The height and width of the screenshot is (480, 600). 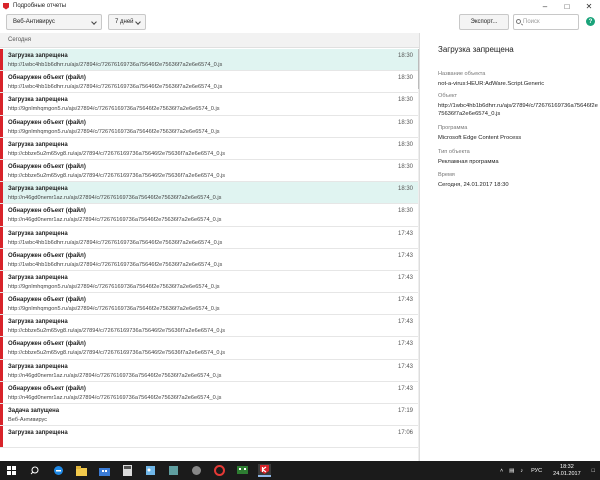 I want to click on language-indicator: РУС, so click(x=536, y=471).